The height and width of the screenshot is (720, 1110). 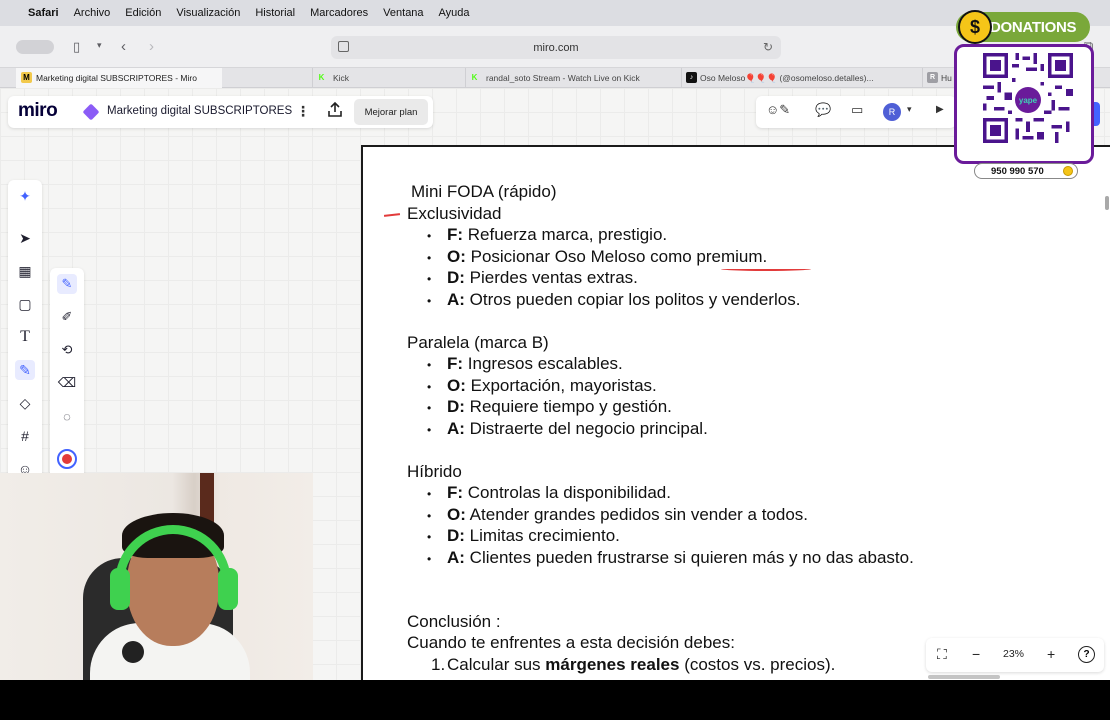 I want to click on tiktok-favicon-icon: ♪, so click(x=691, y=77).